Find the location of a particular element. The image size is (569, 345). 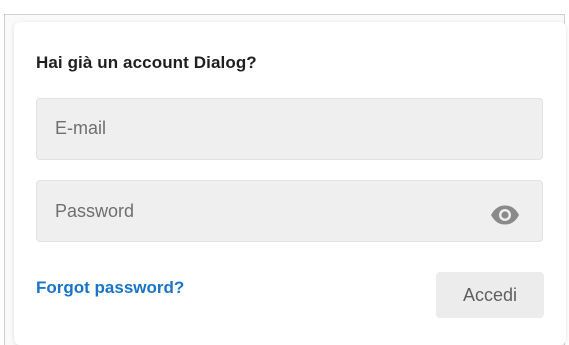

login-title: Hai già un account Dialog? is located at coordinates (146, 62).